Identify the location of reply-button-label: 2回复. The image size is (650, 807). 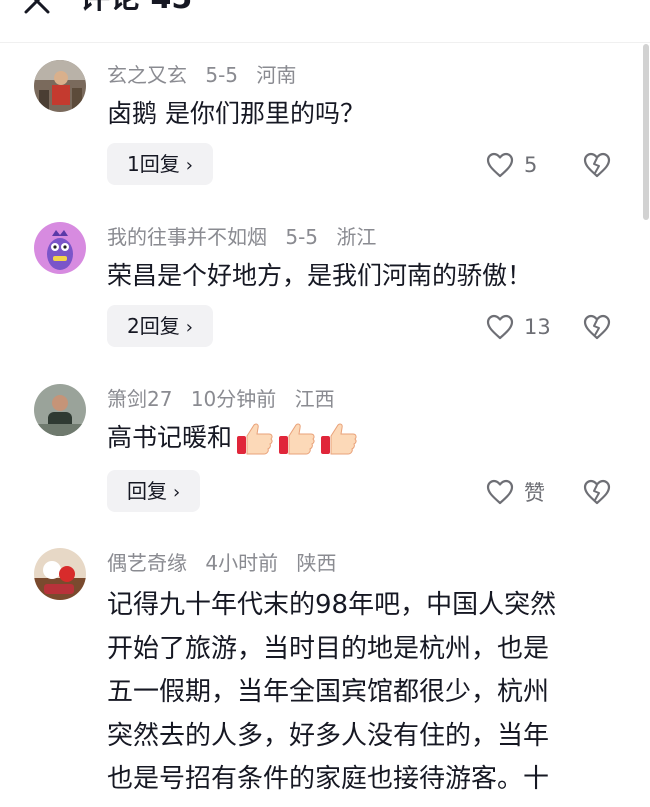
(153, 326).